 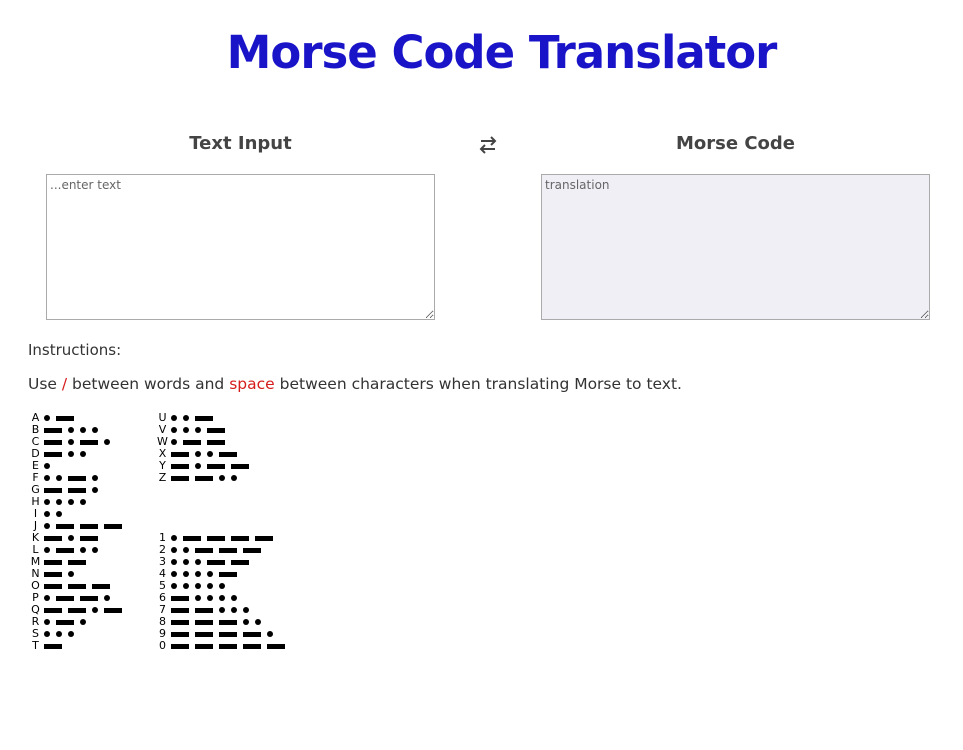 I want to click on morse-chart-row: 2, so click(x=224, y=550).